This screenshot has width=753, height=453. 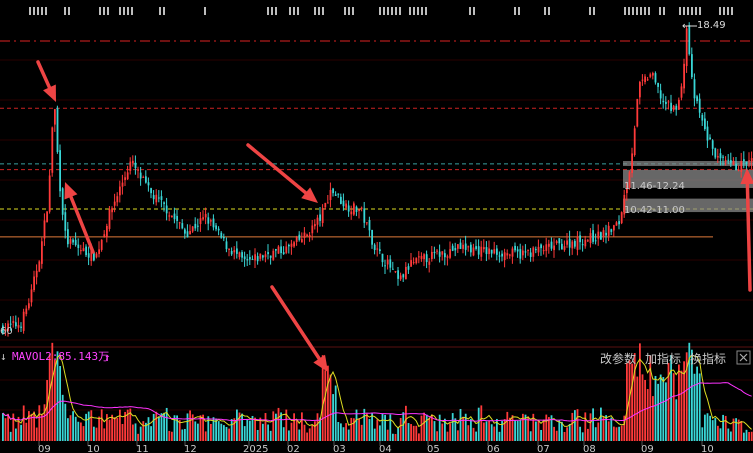 I want to click on close-icon, so click(x=743, y=357).